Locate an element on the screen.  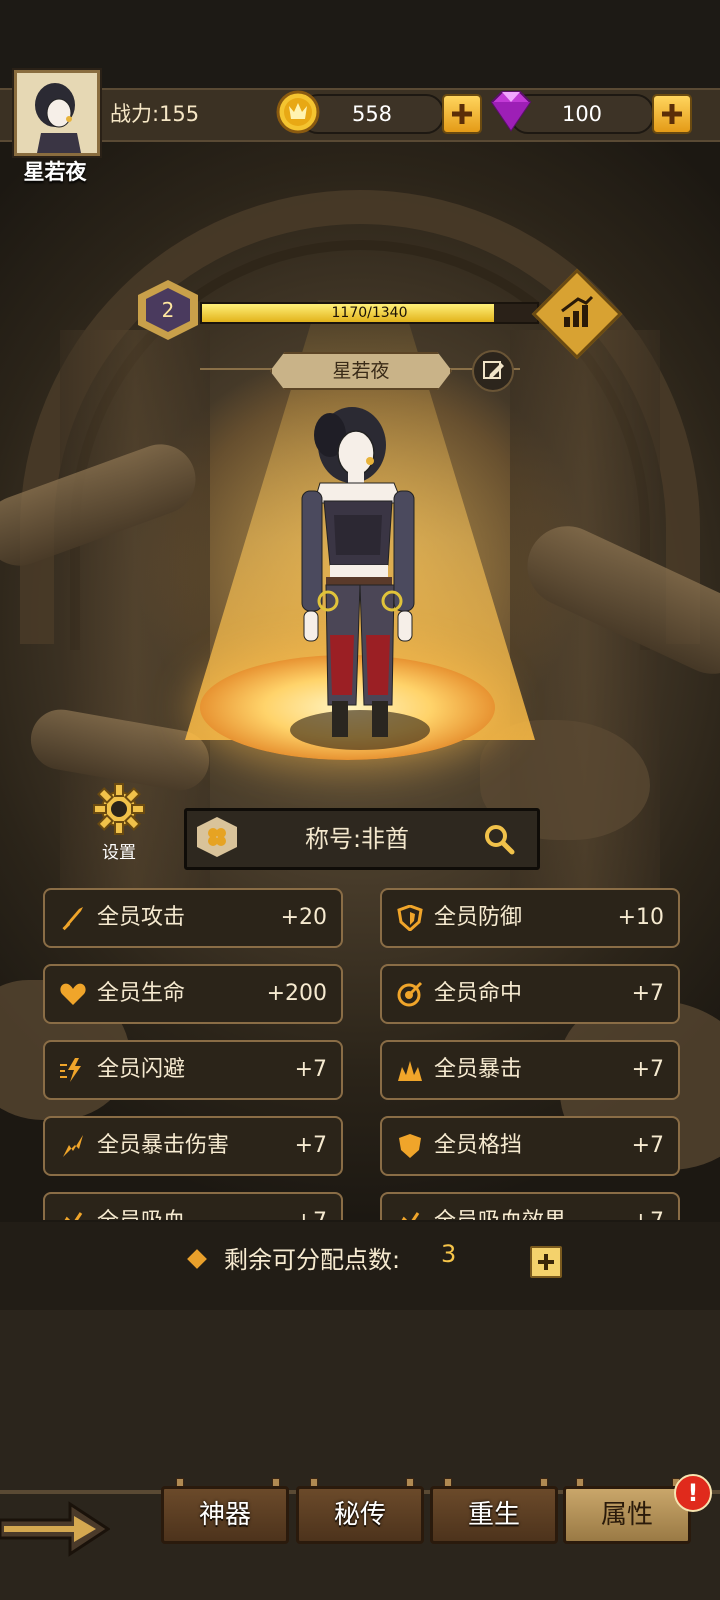
player-avatar is located at coordinates (57, 113).